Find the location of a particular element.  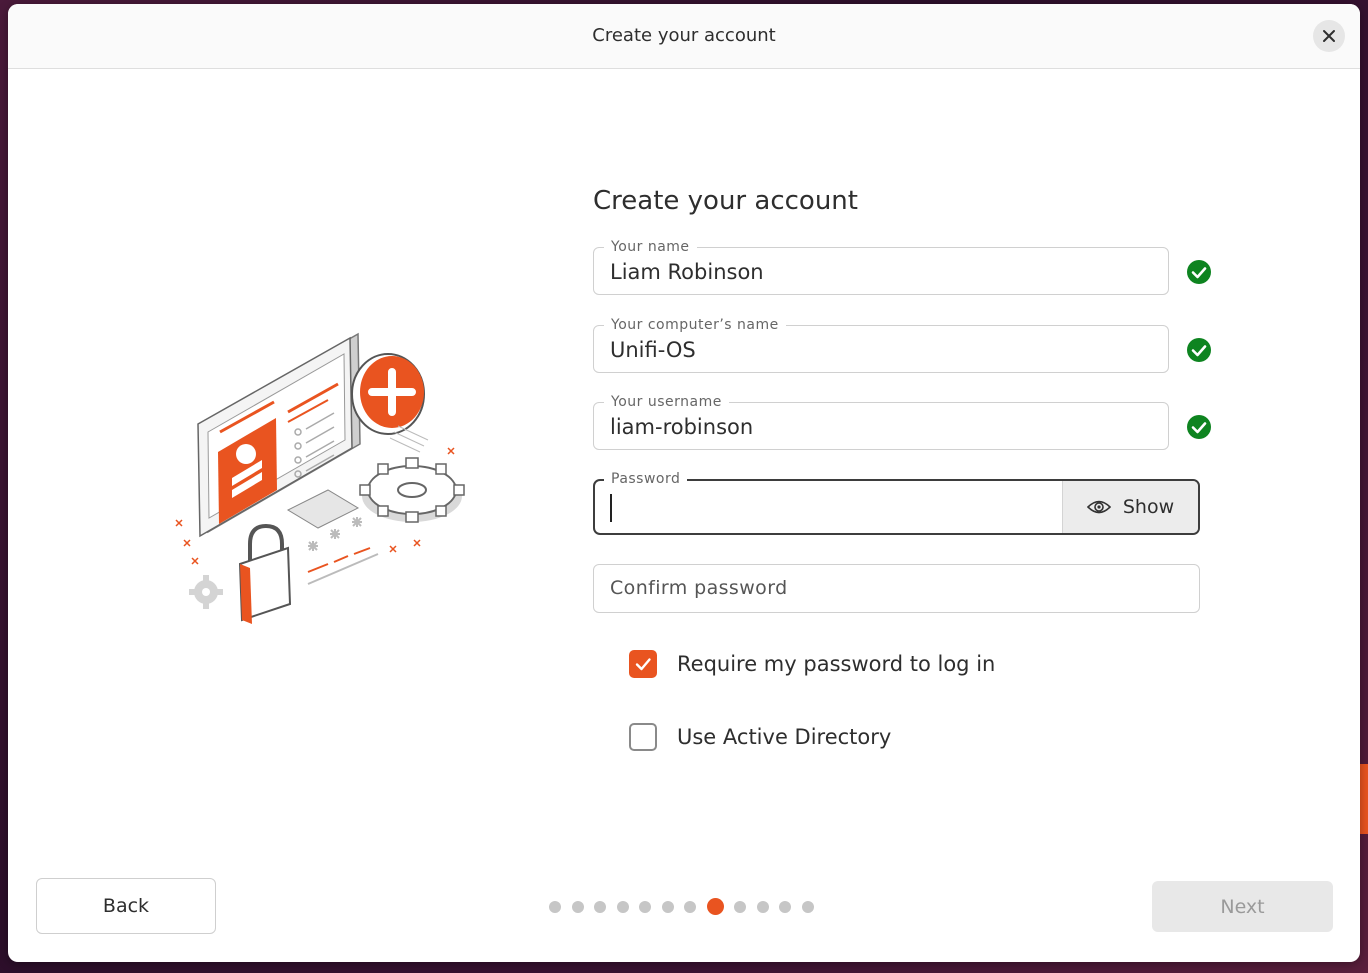

window-title: Create your account is located at coordinates (684, 35).